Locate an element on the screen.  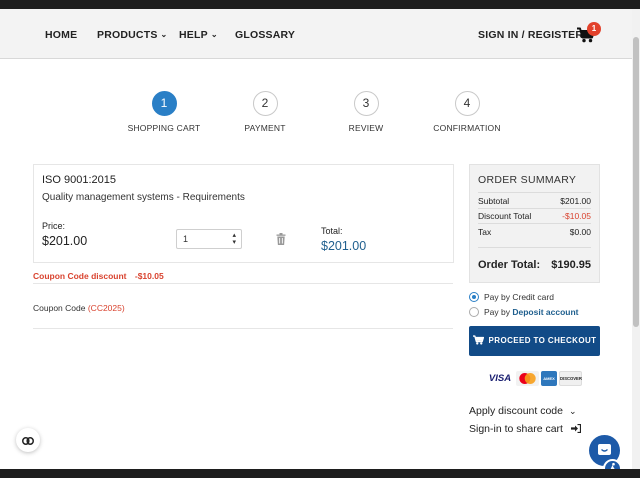
link-icon is located at coordinates (28, 440).